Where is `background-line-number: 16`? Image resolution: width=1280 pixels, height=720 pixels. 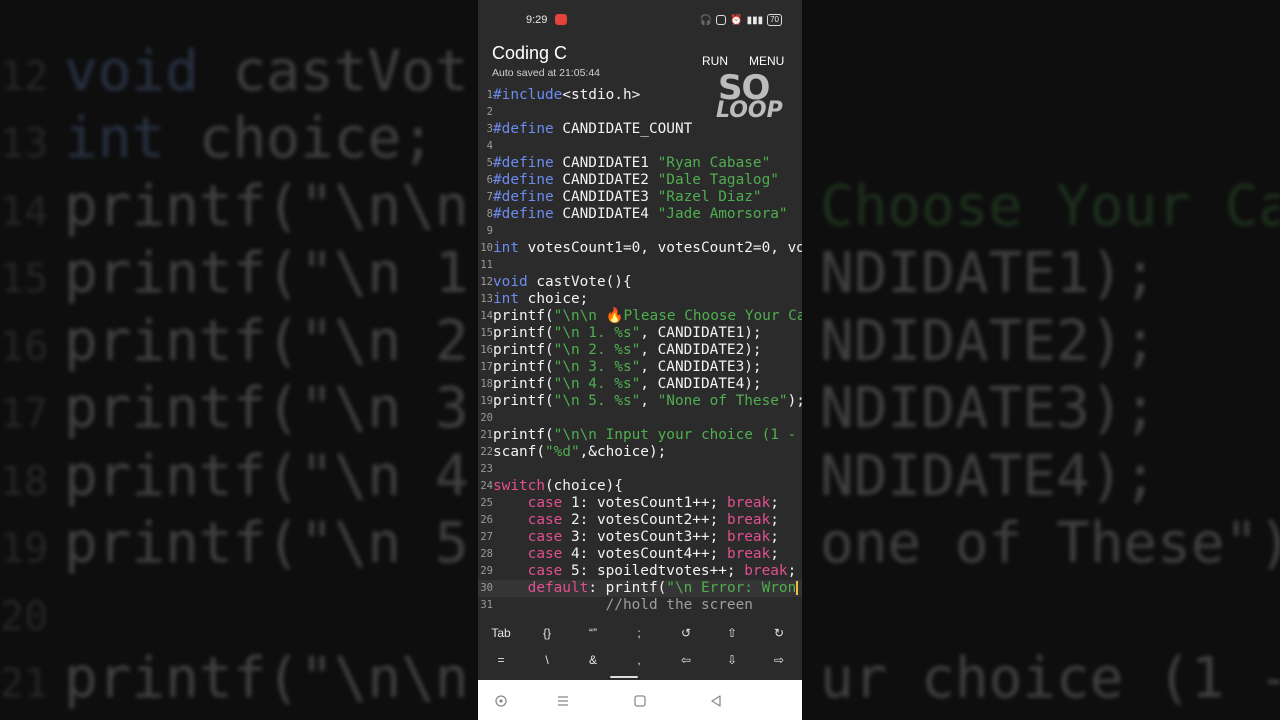 background-line-number: 16 is located at coordinates (24, 346).